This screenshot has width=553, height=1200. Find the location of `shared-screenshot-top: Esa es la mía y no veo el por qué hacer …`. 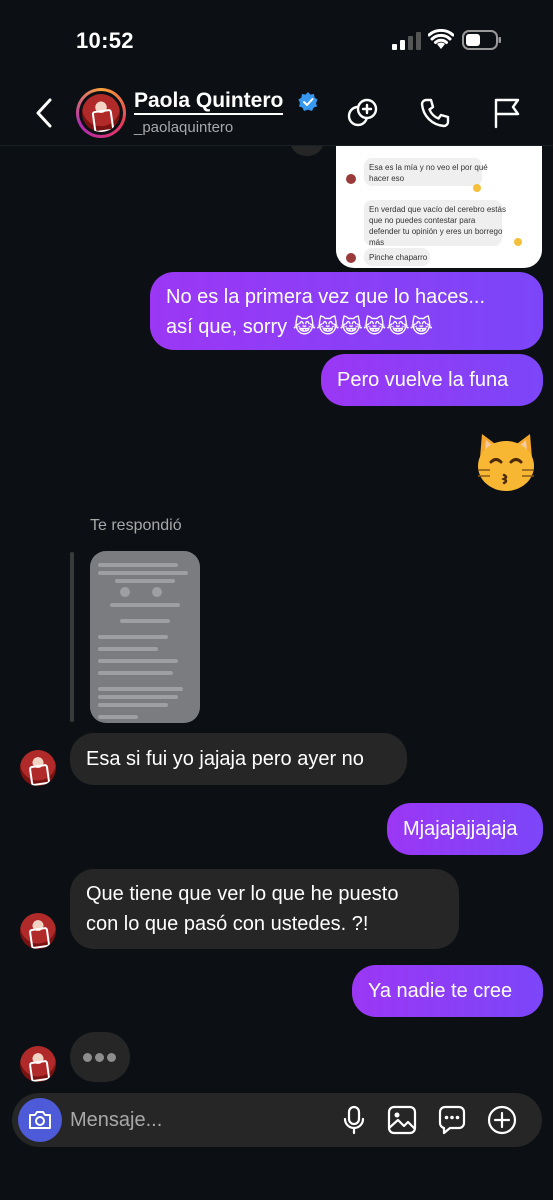

shared-screenshot-top: Esa es la mía y no veo el por qué hacer … is located at coordinates (439, 207).